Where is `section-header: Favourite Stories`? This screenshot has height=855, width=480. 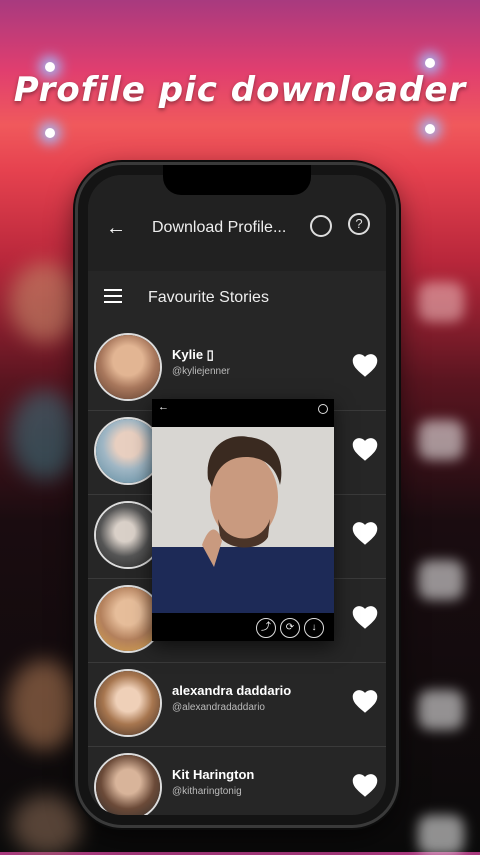
section-header: Favourite Stories is located at coordinates (237, 299).